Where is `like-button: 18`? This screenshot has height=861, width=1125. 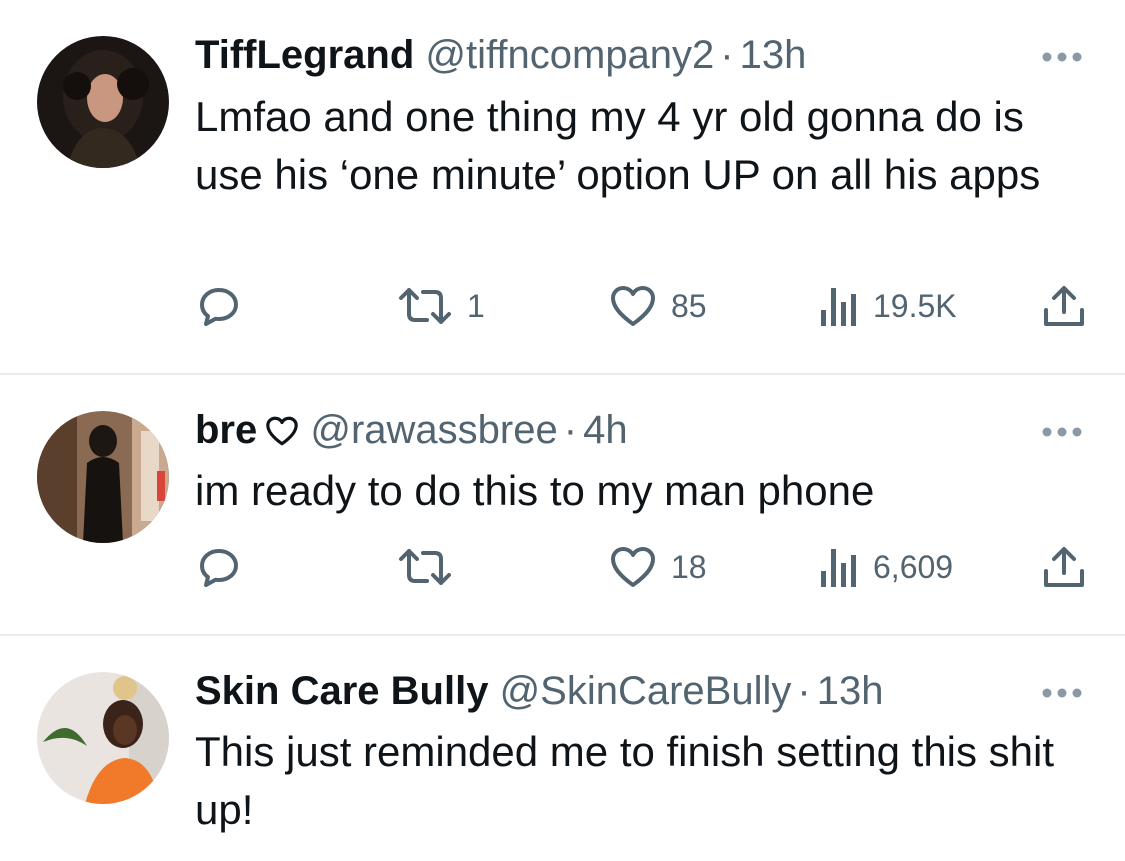
like-button: 18 is located at coordinates (658, 567).